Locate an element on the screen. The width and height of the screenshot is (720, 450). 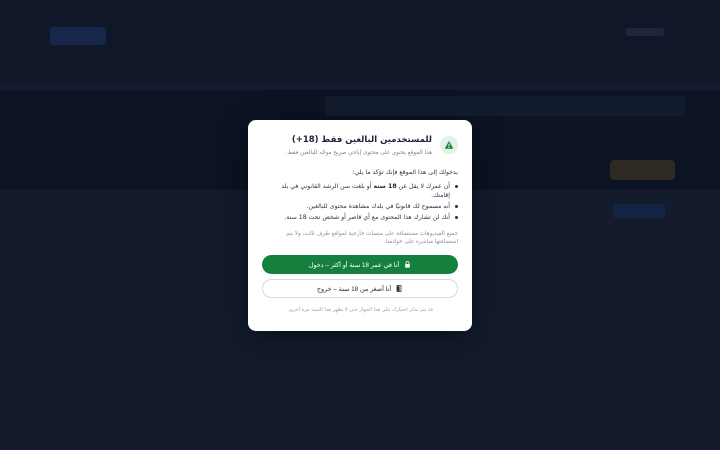
door-exit-icon is located at coordinates (399, 288).